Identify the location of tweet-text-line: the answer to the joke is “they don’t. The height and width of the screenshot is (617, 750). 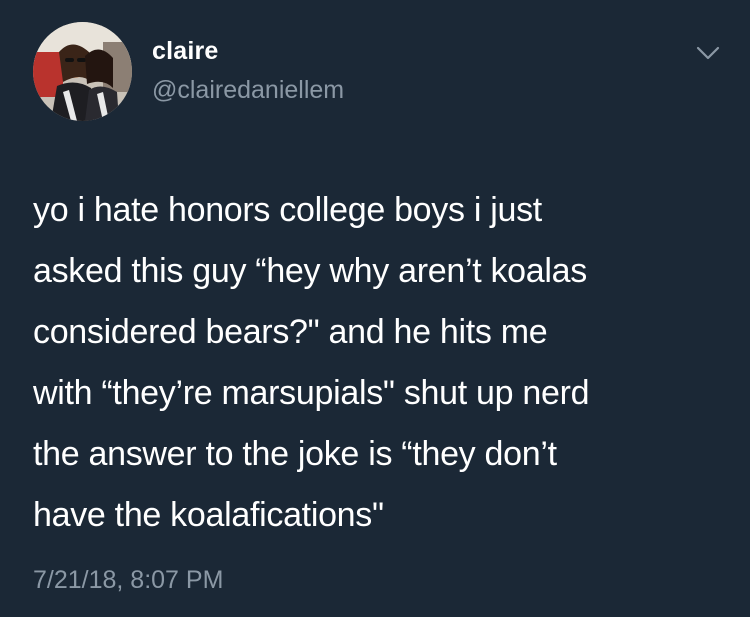
(295, 454).